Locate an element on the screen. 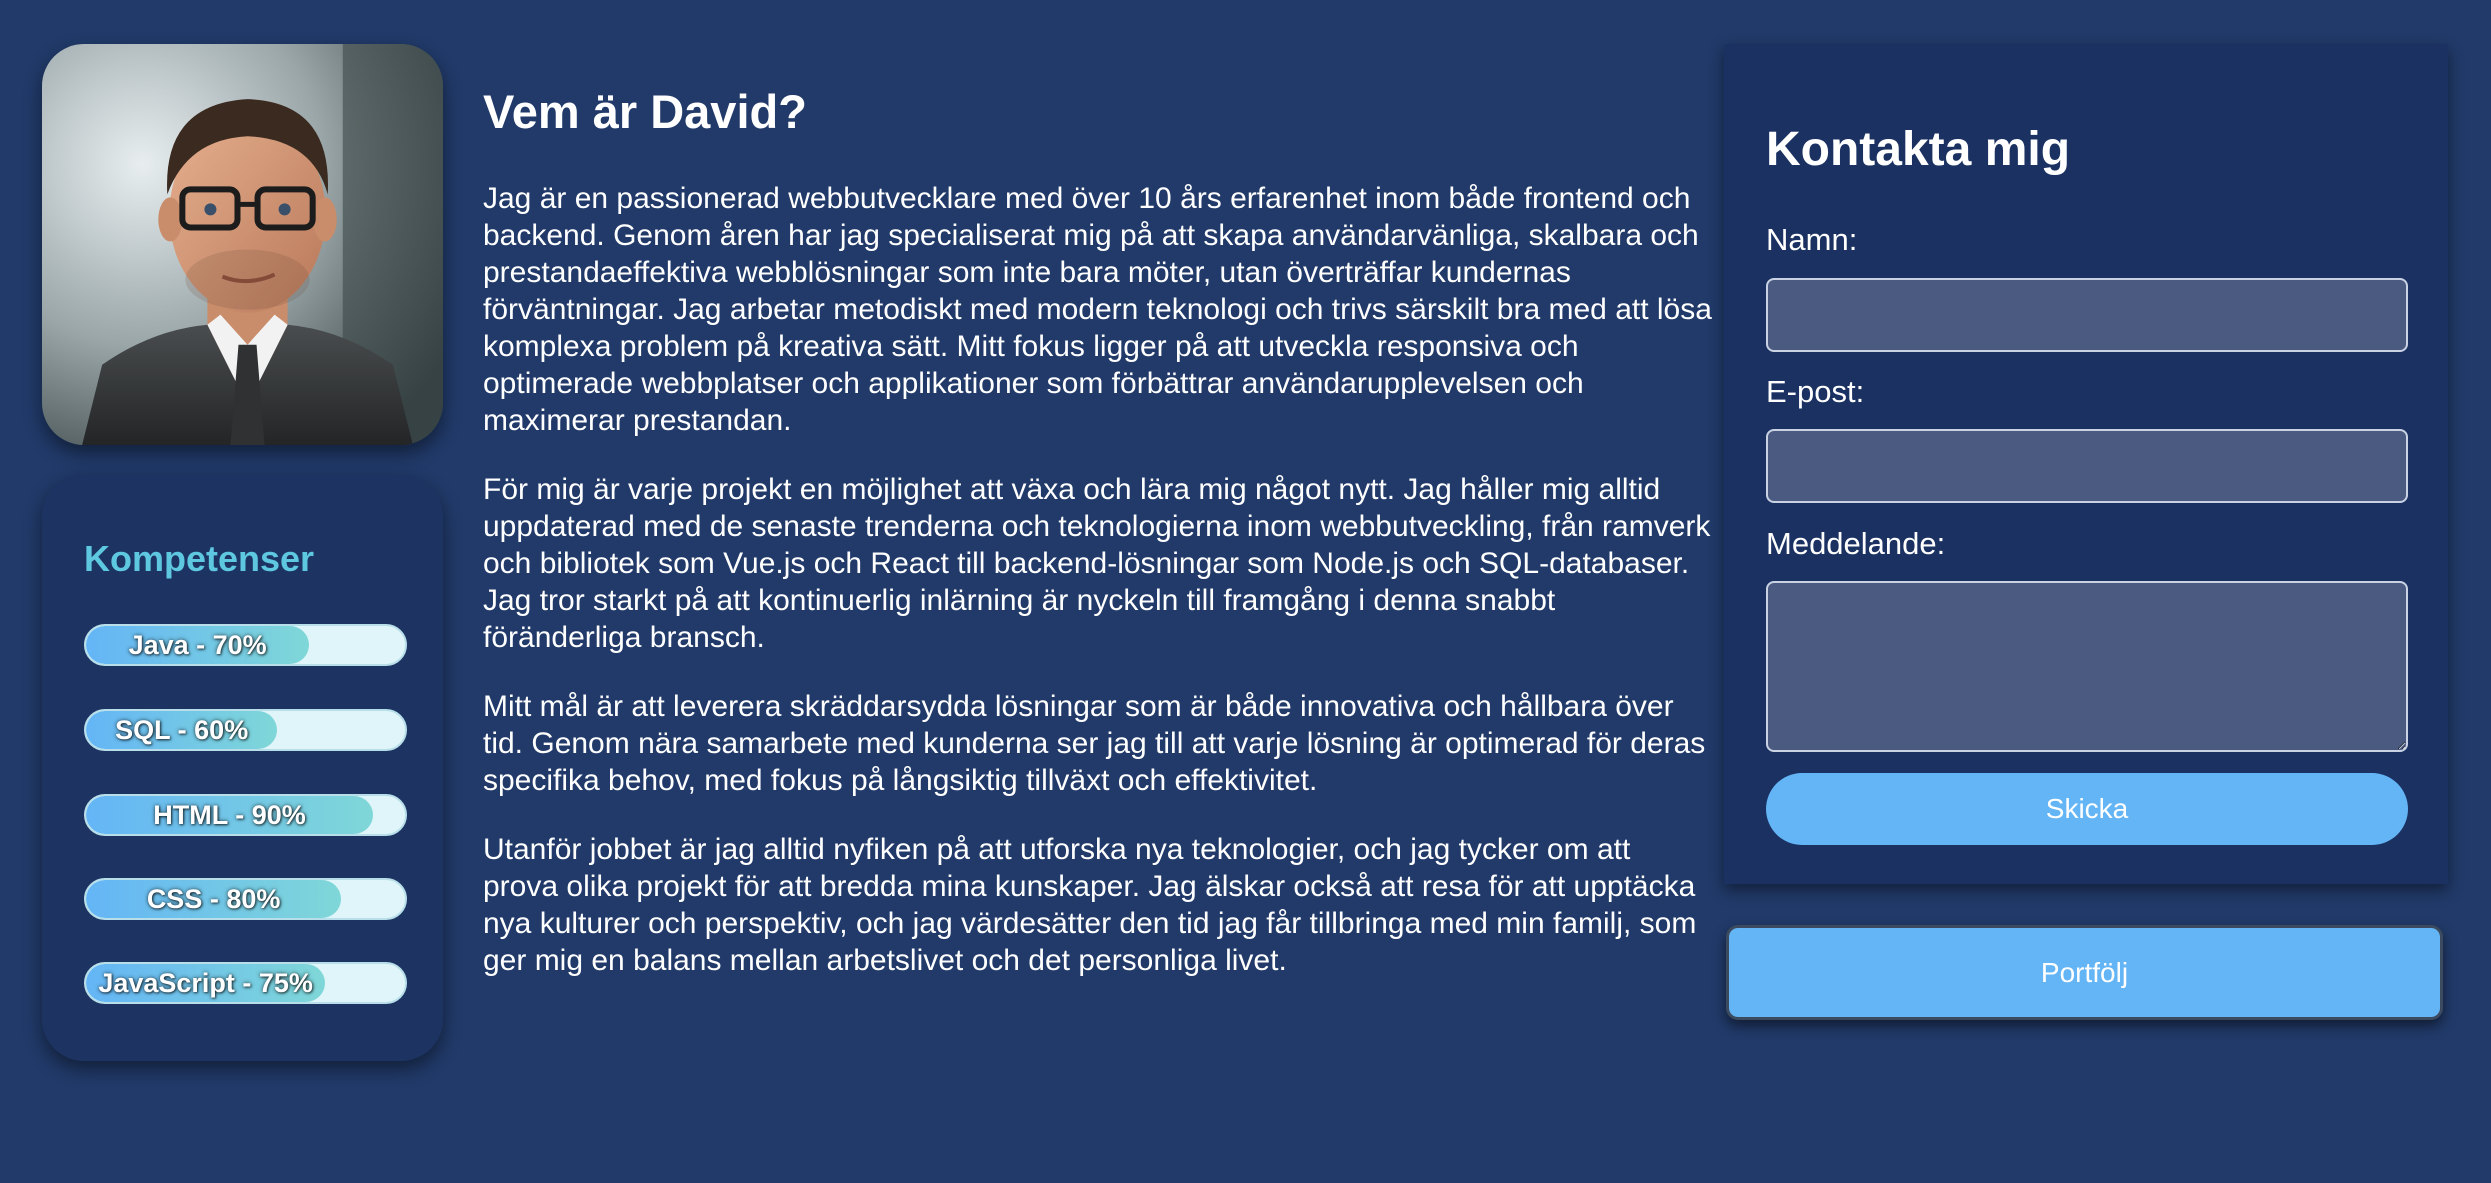 This screenshot has width=2491, height=1183. contact-title: Kontakta mig is located at coordinates (1918, 149).